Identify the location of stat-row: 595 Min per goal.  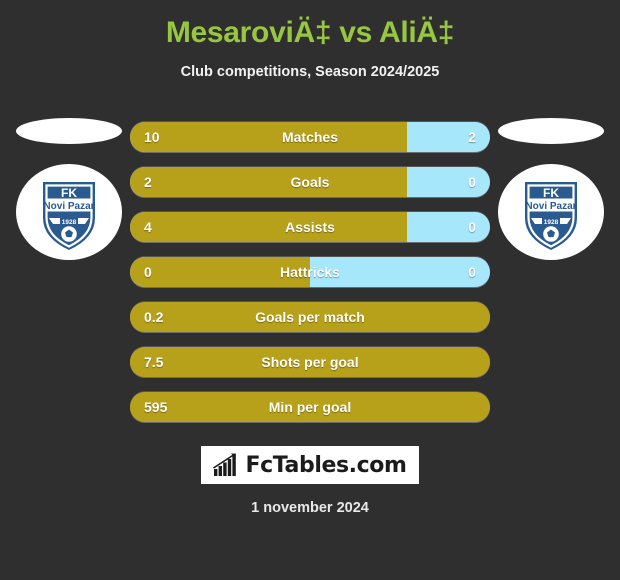
(310, 407).